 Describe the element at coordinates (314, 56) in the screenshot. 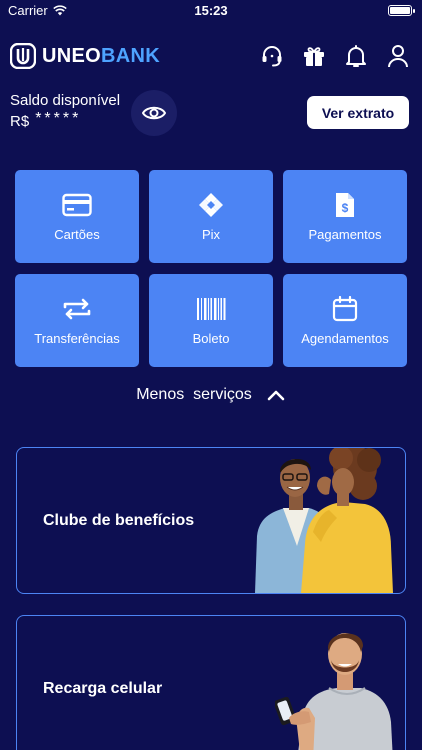

I see `gift-icon` at that location.